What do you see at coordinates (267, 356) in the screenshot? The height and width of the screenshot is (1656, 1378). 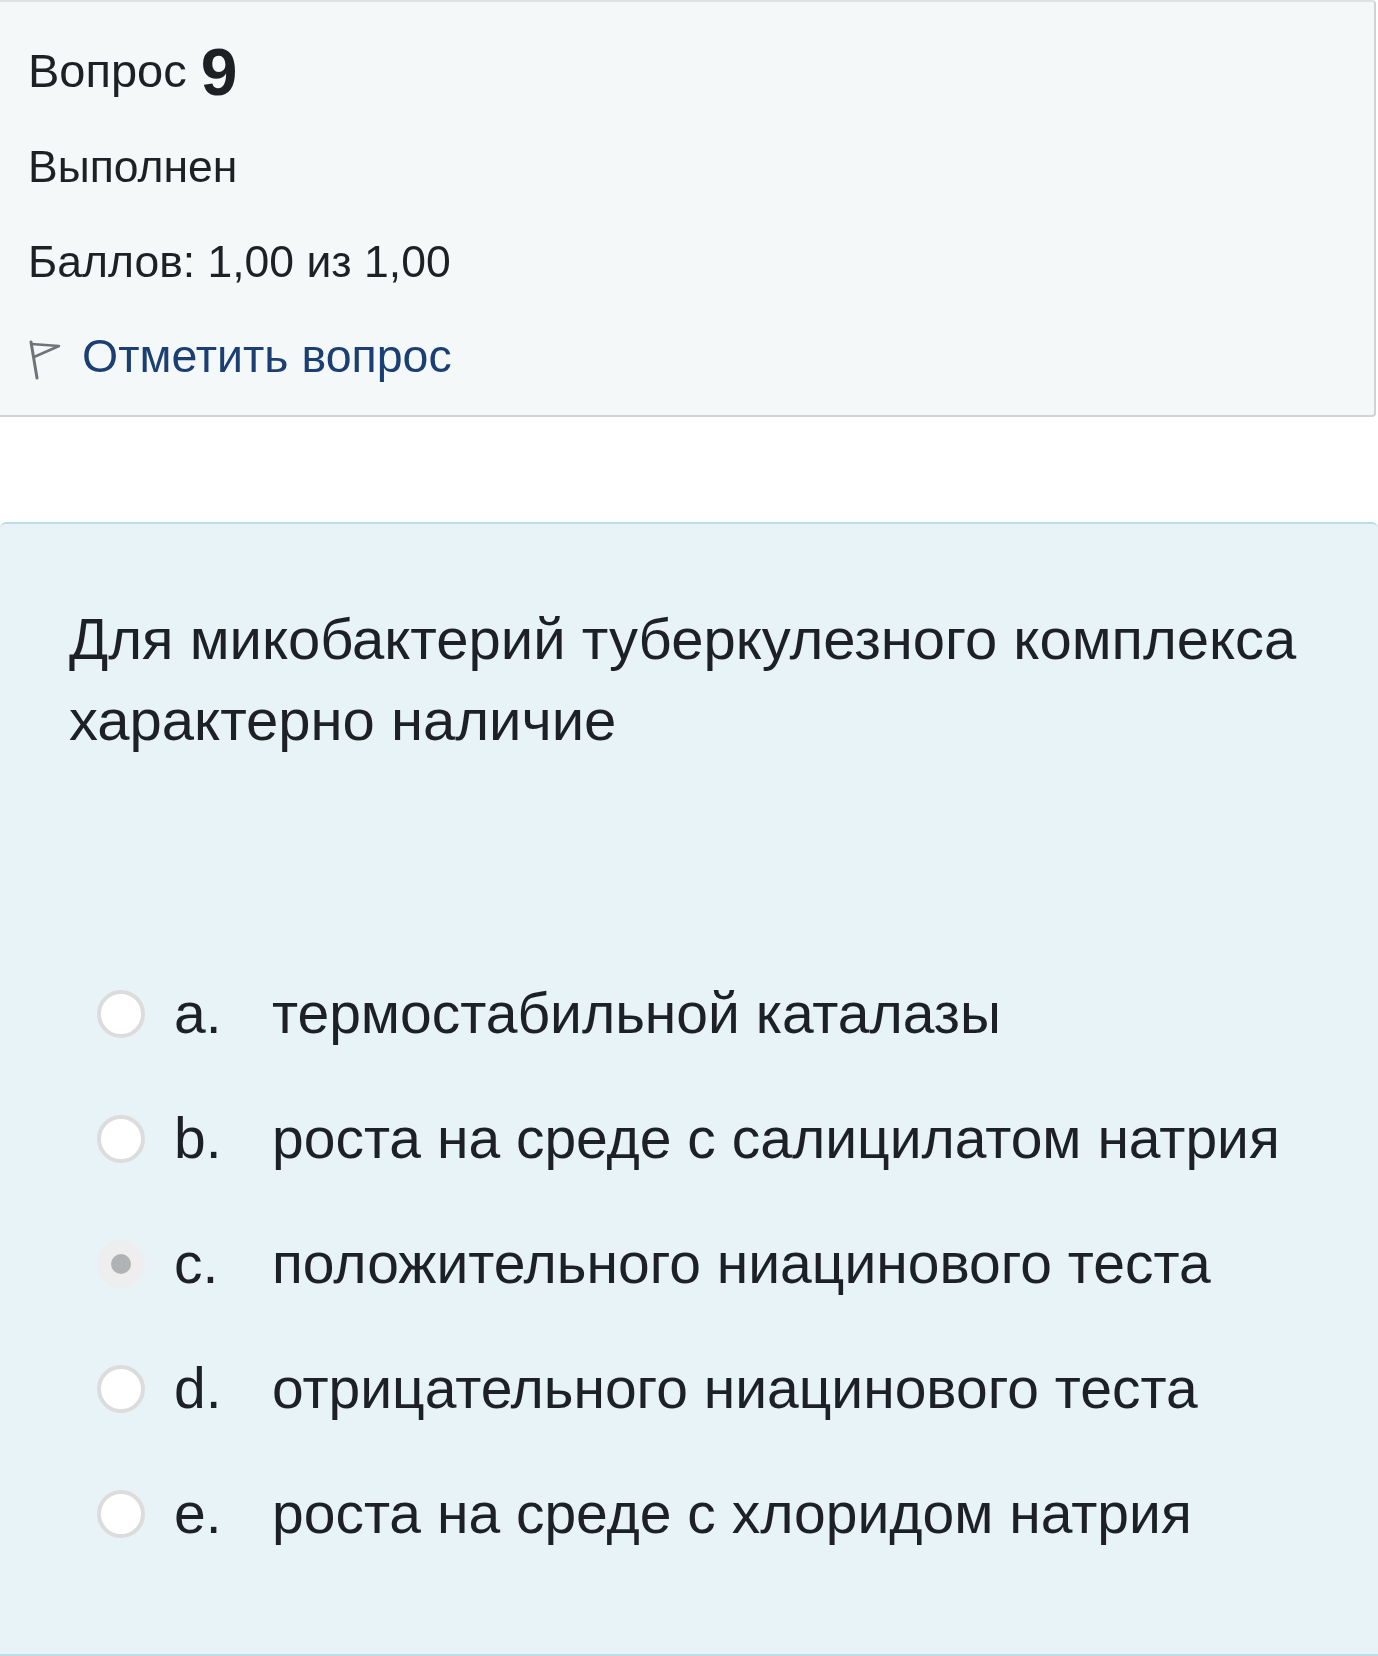 I see `flag-question-link: Отметить вопрос` at bounding box center [267, 356].